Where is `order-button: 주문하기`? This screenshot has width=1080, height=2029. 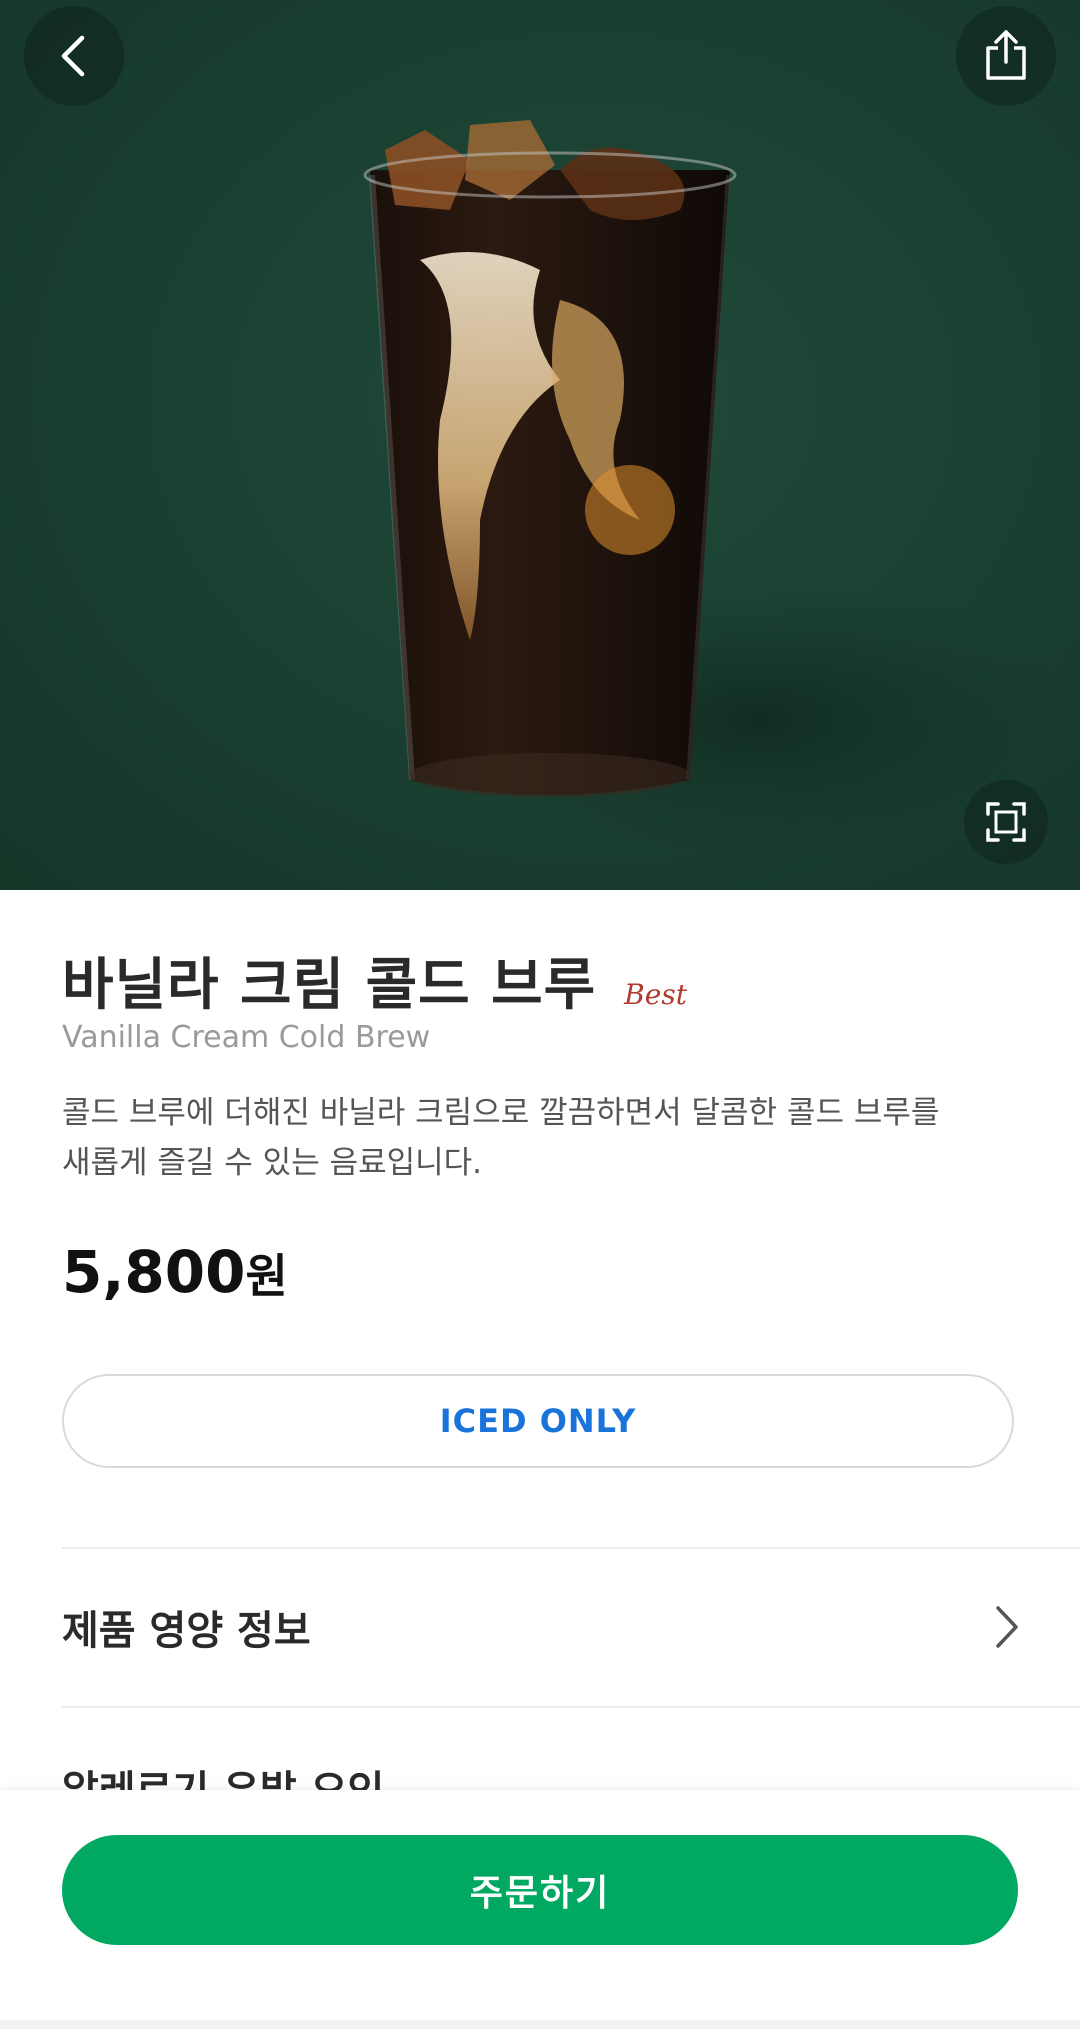 order-button: 주문하기 is located at coordinates (540, 1890).